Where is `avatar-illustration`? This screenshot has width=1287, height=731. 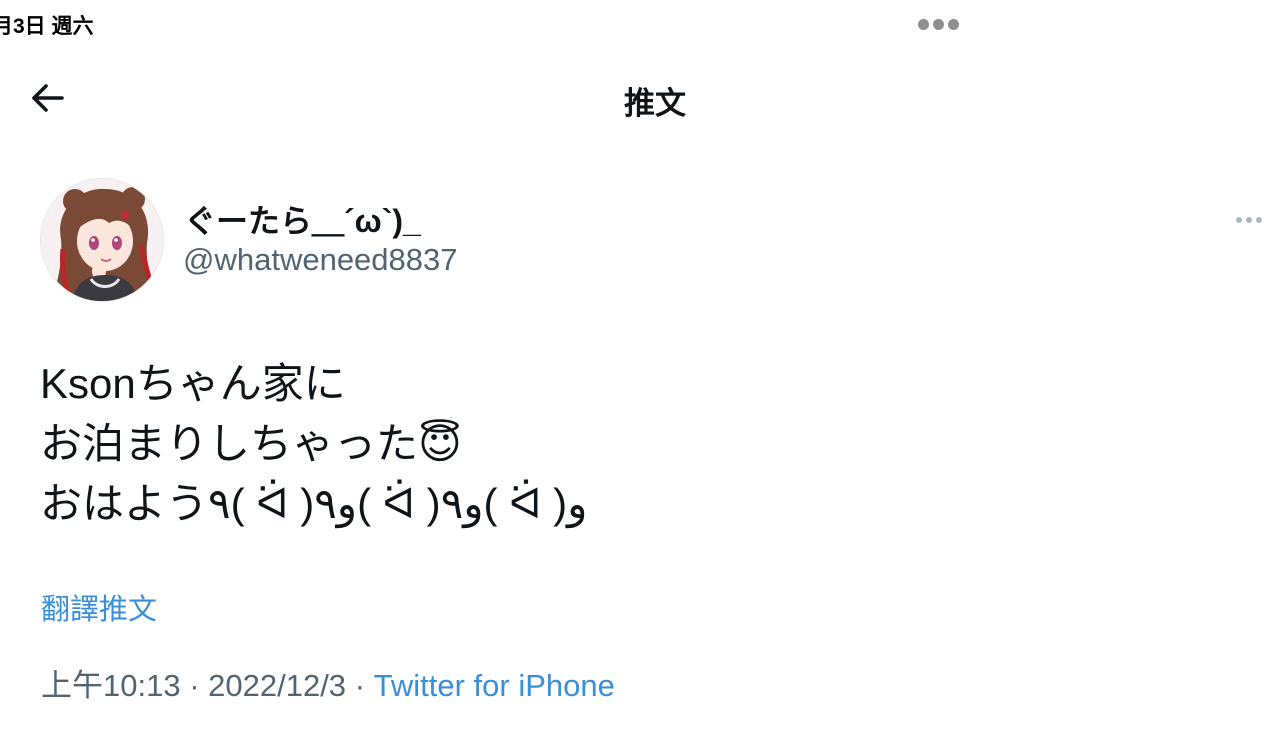 avatar-illustration is located at coordinates (102, 240).